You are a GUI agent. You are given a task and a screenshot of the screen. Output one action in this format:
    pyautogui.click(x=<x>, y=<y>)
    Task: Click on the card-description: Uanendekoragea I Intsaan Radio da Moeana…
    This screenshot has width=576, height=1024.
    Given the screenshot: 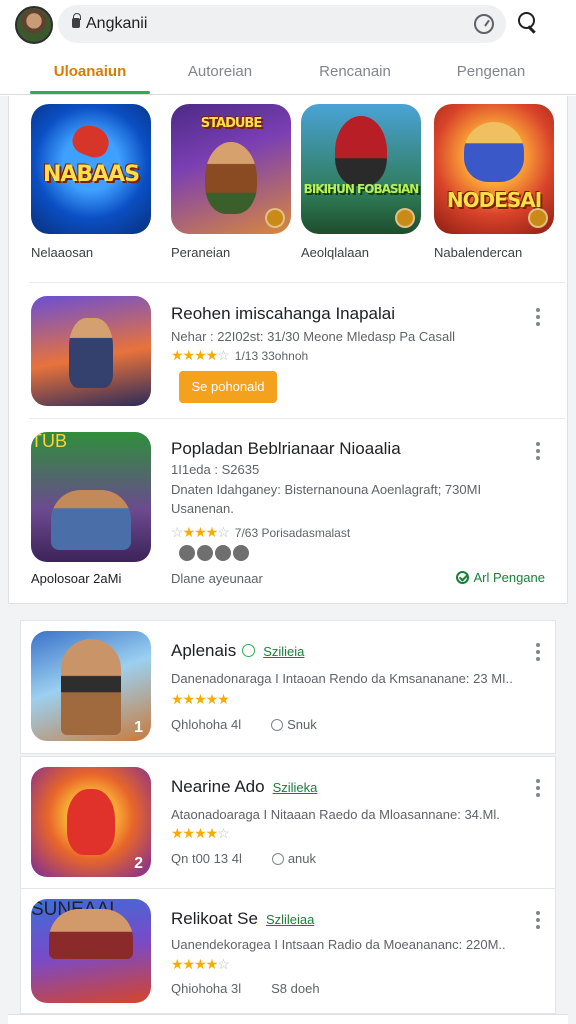 What is the action you would take?
    pyautogui.click(x=338, y=944)
    